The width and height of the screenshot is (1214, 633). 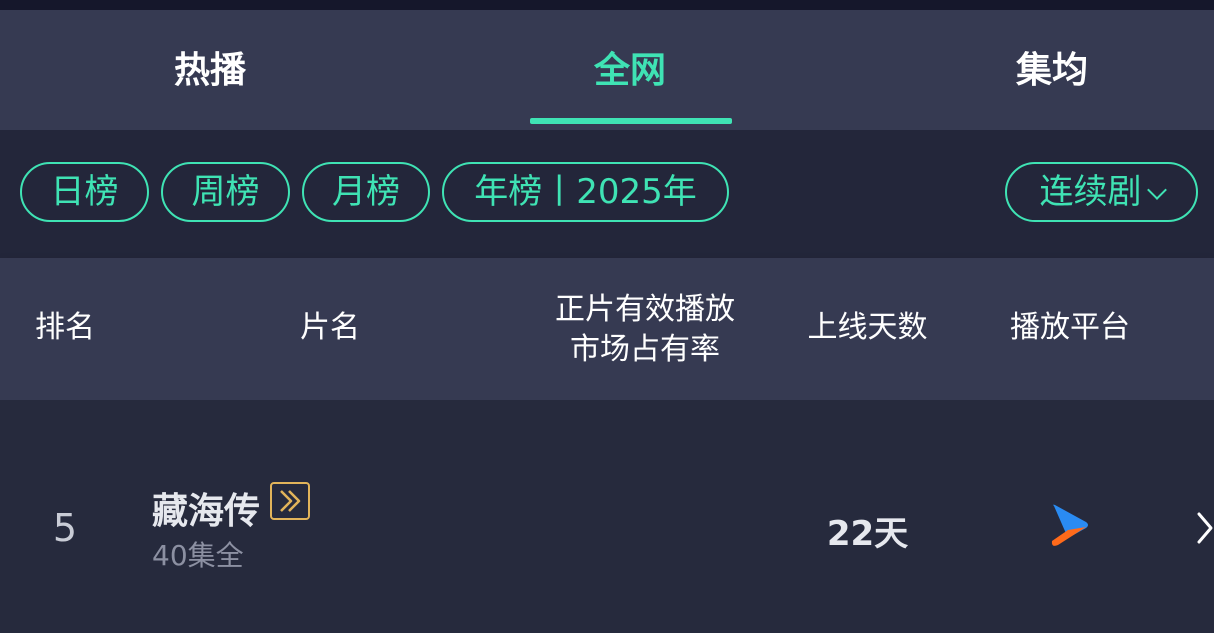 What do you see at coordinates (1070, 327) in the screenshot?
I see `column-platform: 播放平台` at bounding box center [1070, 327].